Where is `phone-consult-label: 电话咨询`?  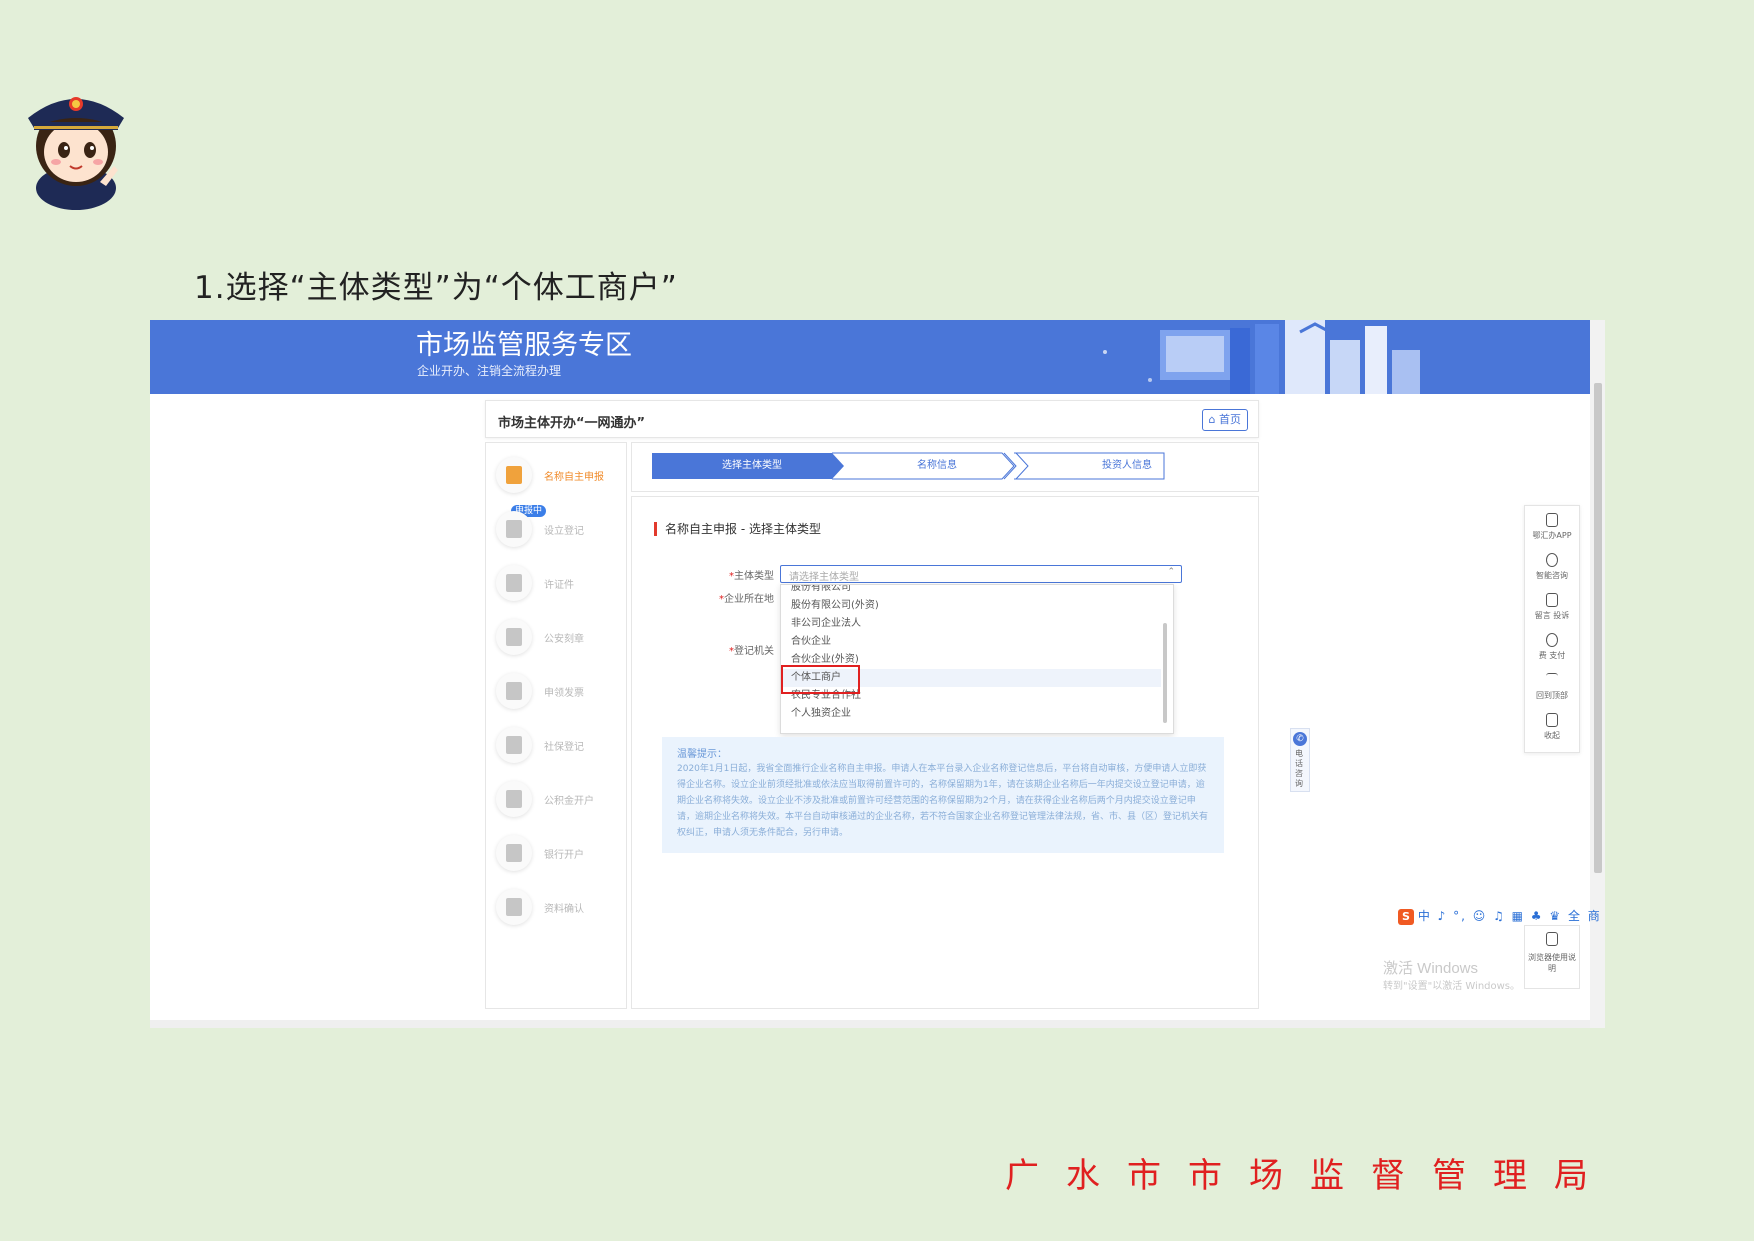
phone-consult-label: 电话咨询 is located at coordinates (1299, 768).